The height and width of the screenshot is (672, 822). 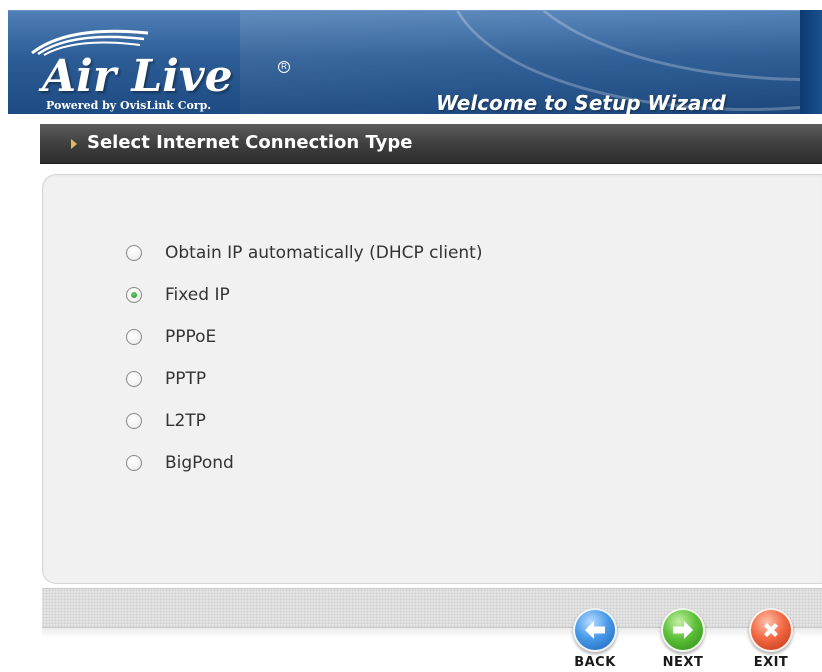 What do you see at coordinates (683, 630) in the screenshot?
I see `arrow-right-icon` at bounding box center [683, 630].